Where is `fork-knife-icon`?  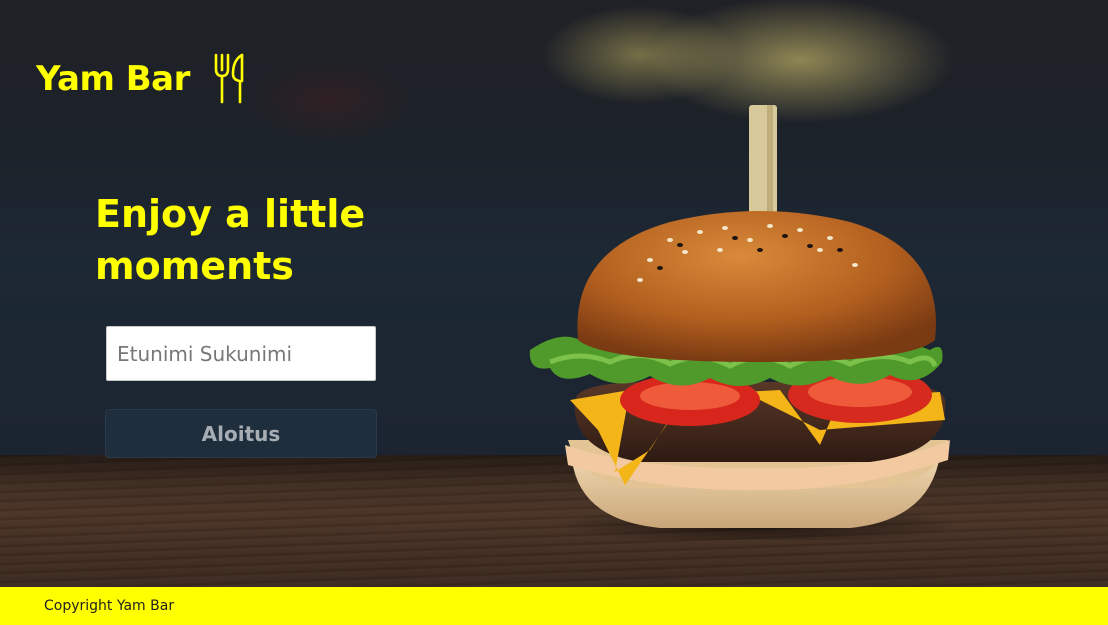 fork-knife-icon is located at coordinates (229, 78).